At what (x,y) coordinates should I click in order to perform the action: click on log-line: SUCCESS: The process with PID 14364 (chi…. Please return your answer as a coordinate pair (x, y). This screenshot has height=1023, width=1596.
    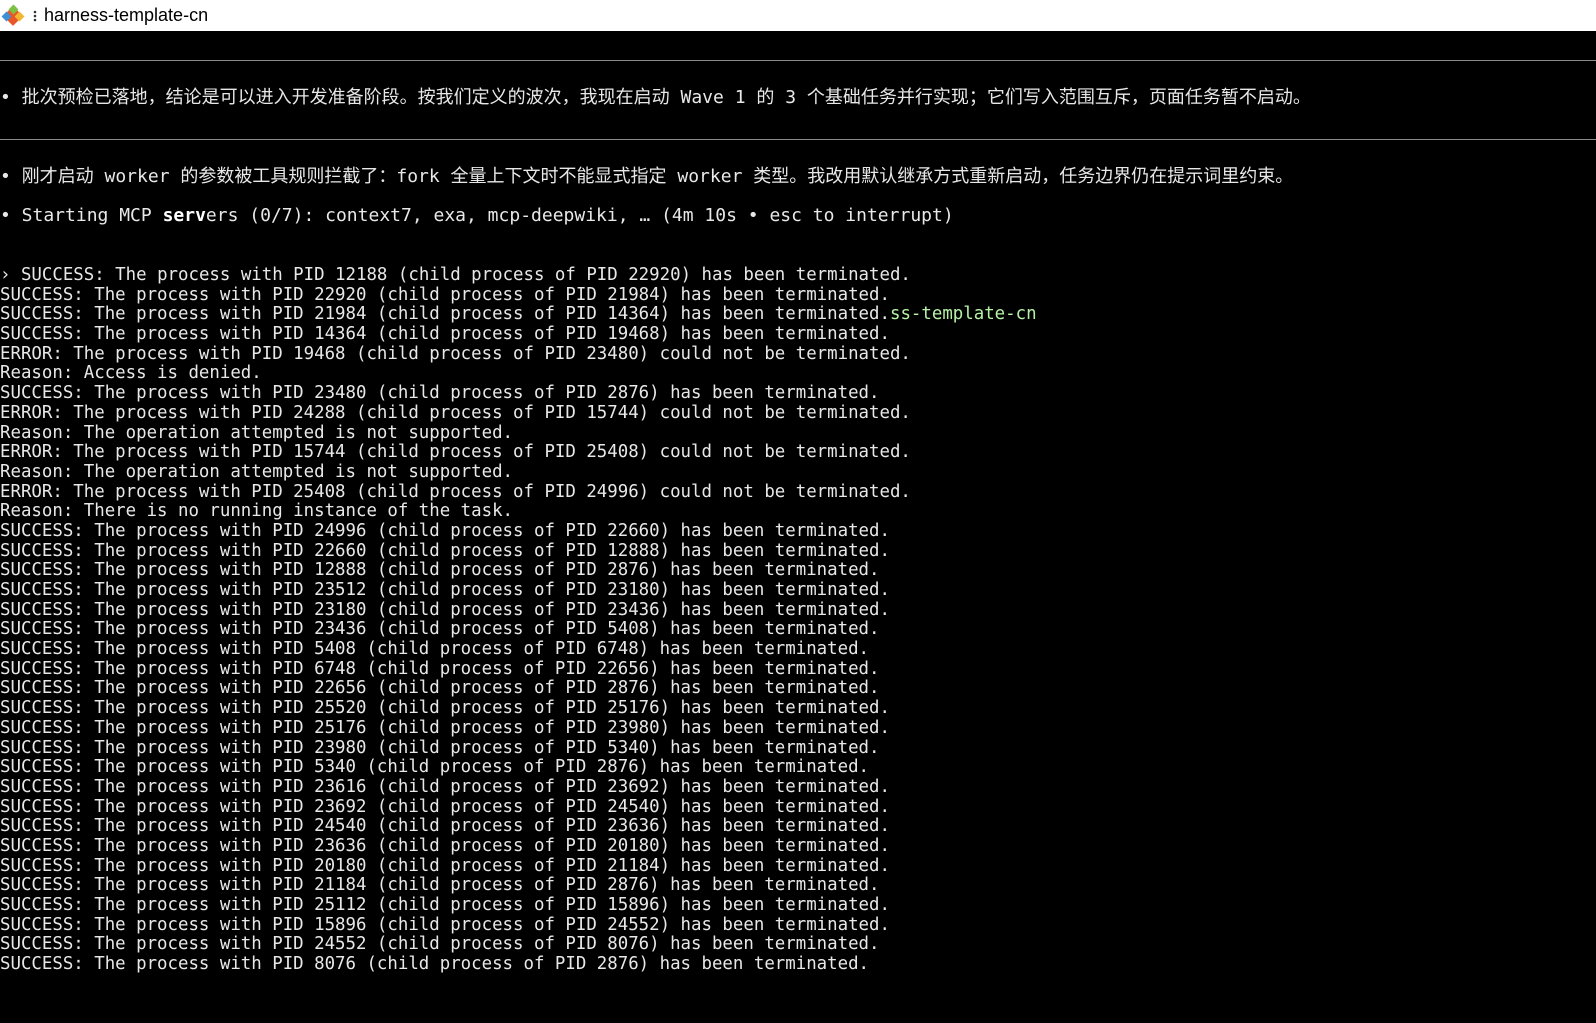
    Looking at the image, I should click on (445, 334).